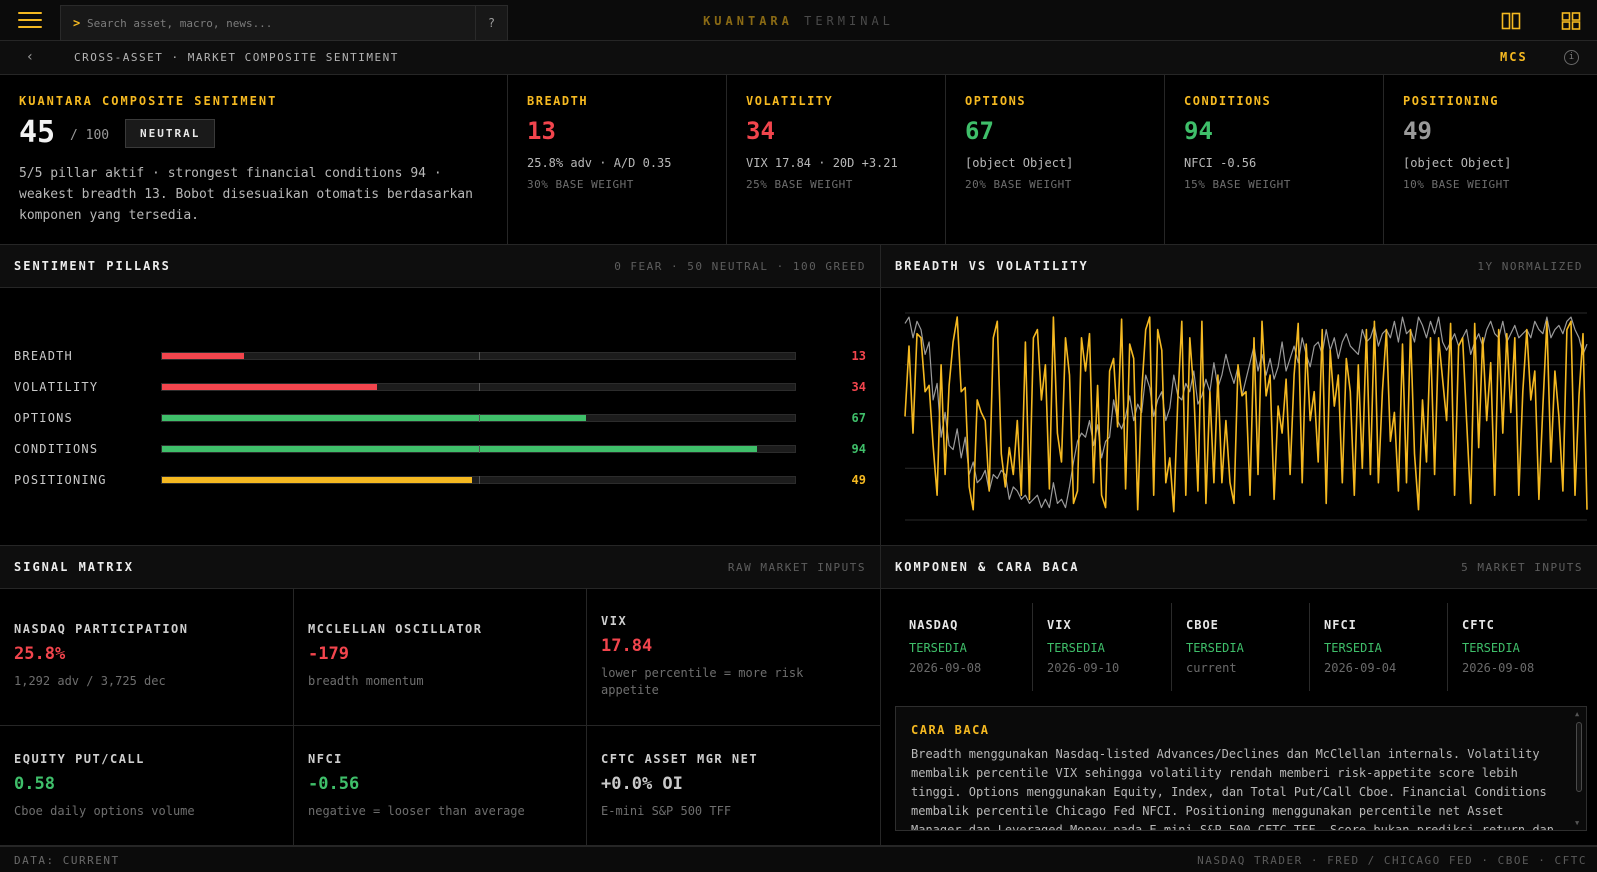  I want to click on pillar-bar-row: CONDITIONS 94, so click(440, 449).